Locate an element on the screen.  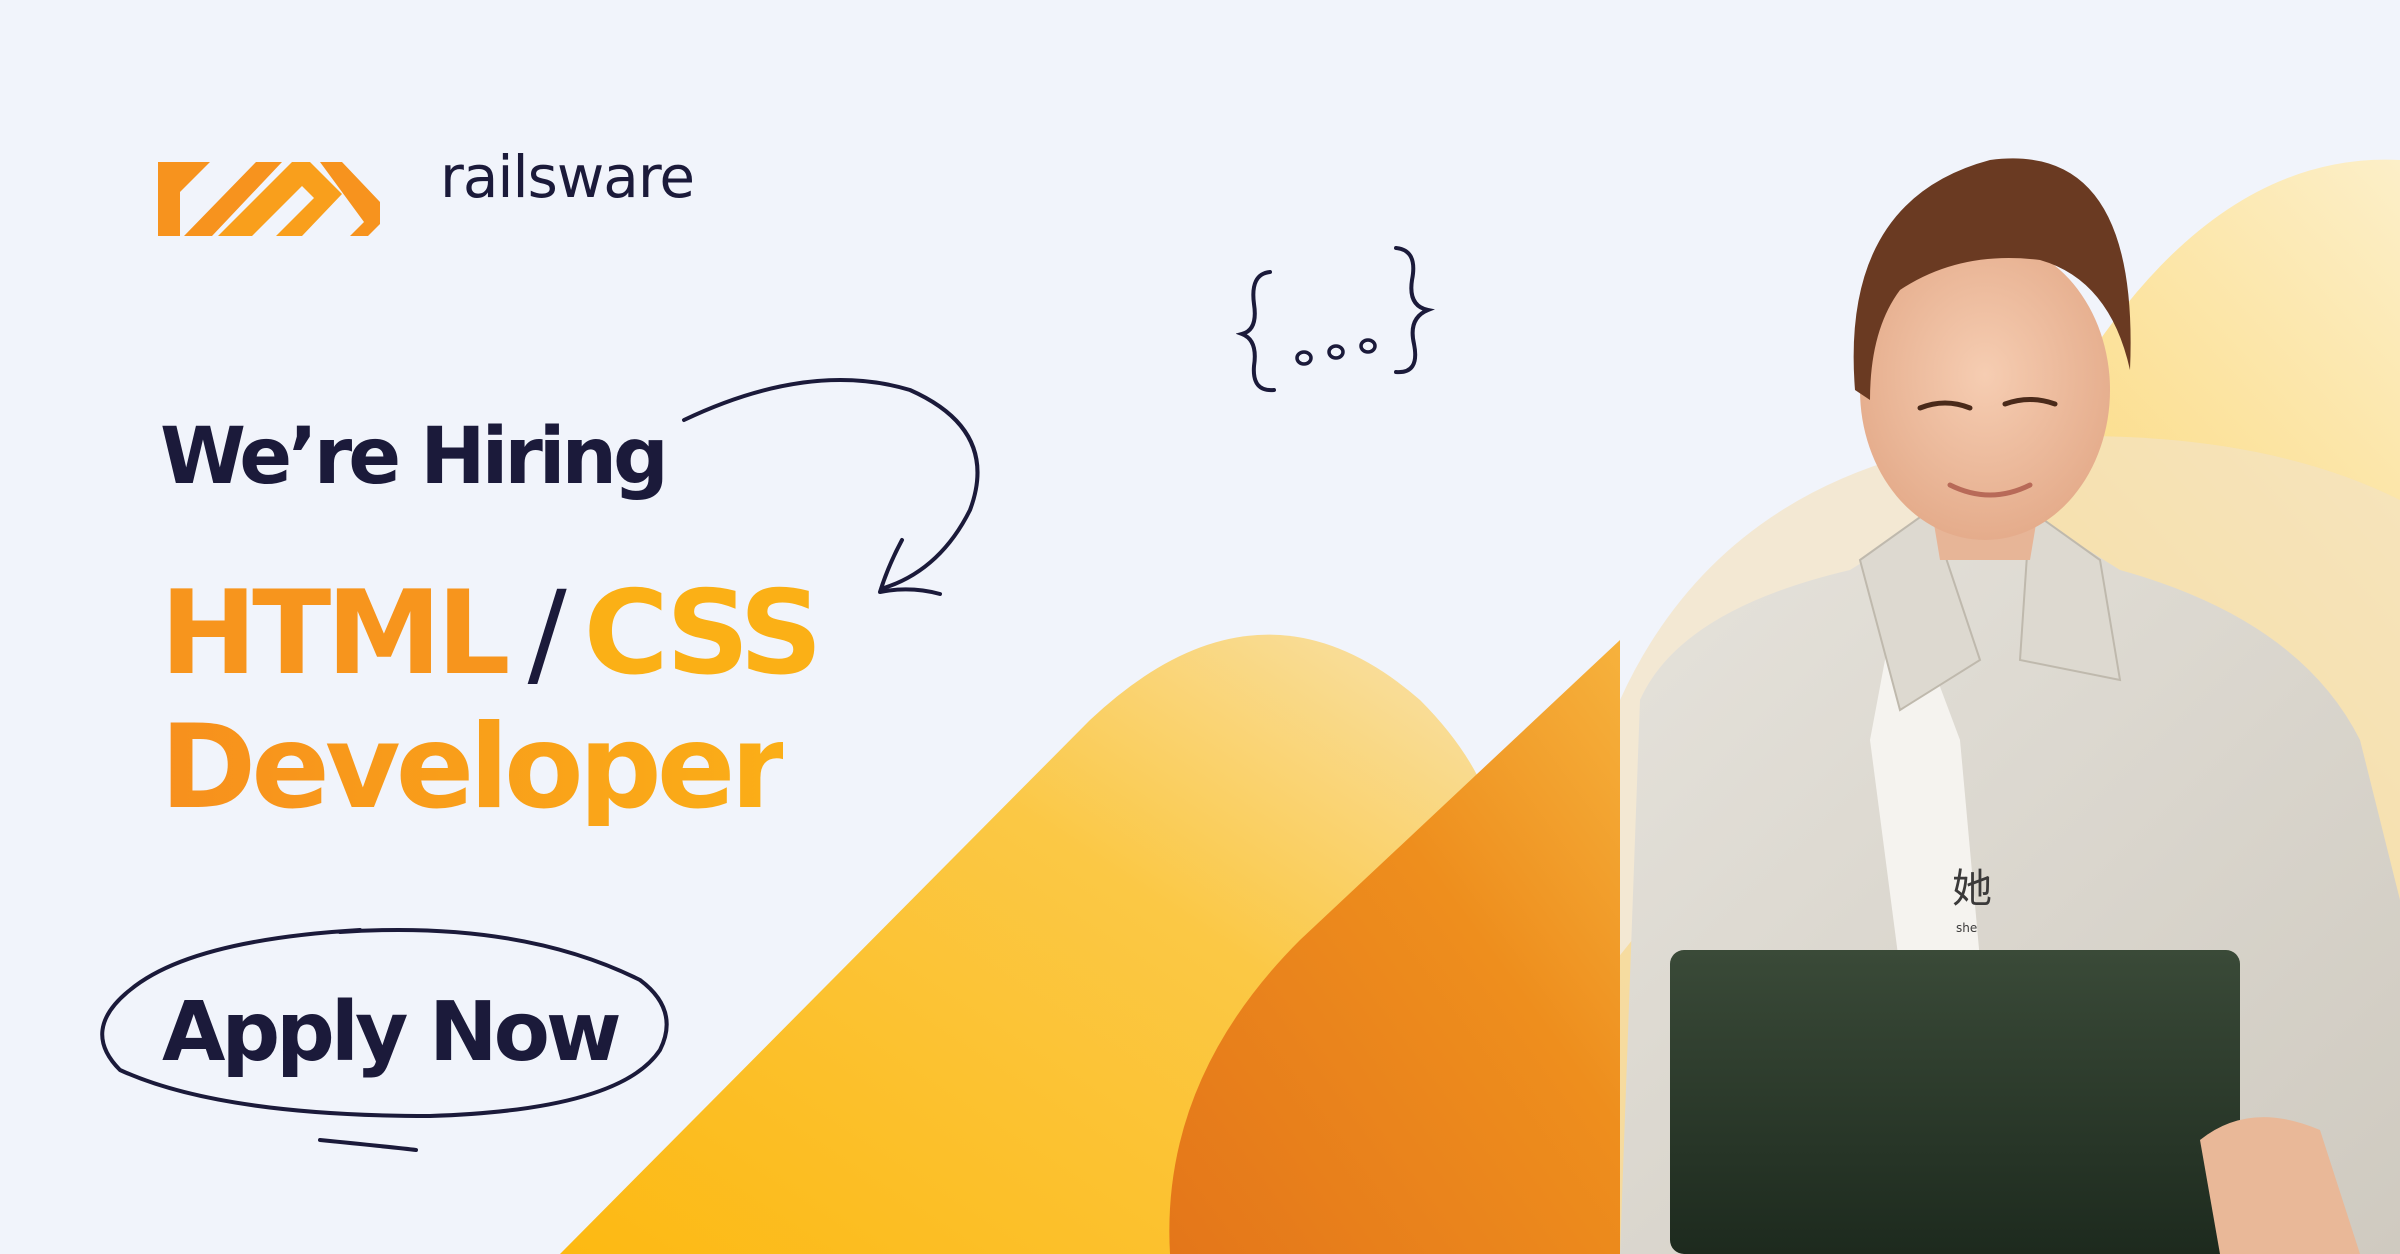
curly-braces-ellipsis-doodle is located at coordinates (1335, 319).